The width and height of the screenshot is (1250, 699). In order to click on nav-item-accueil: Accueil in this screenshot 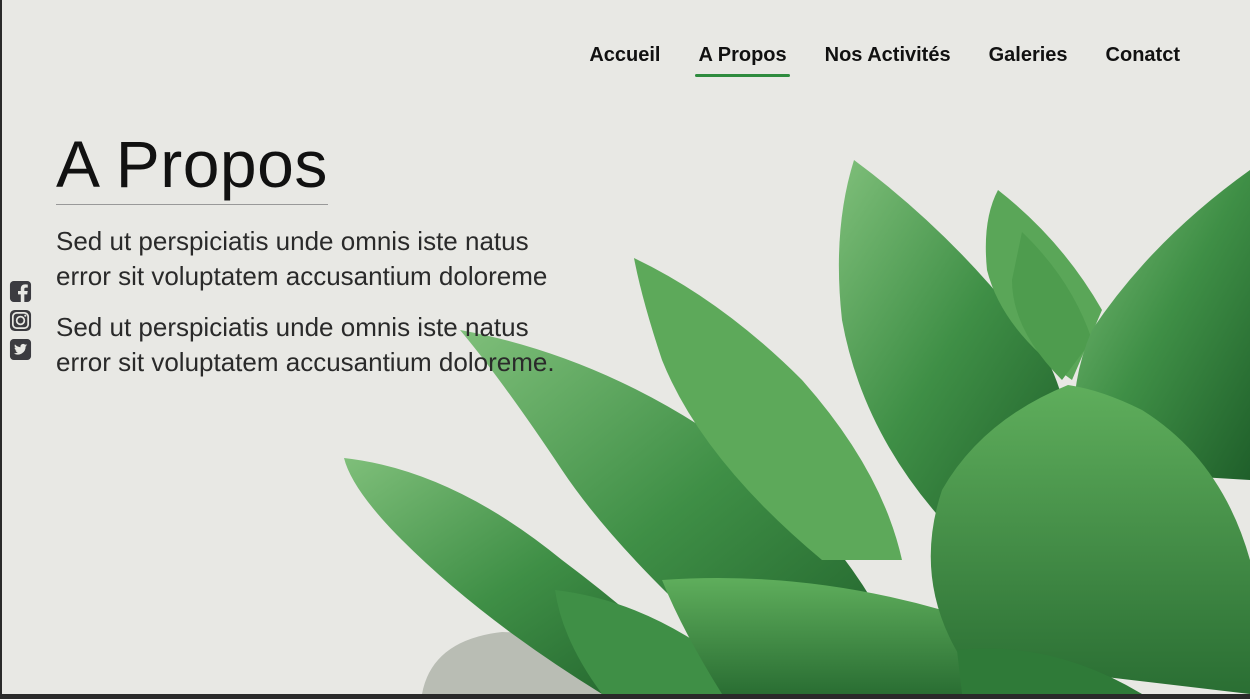, I will do `click(624, 58)`.